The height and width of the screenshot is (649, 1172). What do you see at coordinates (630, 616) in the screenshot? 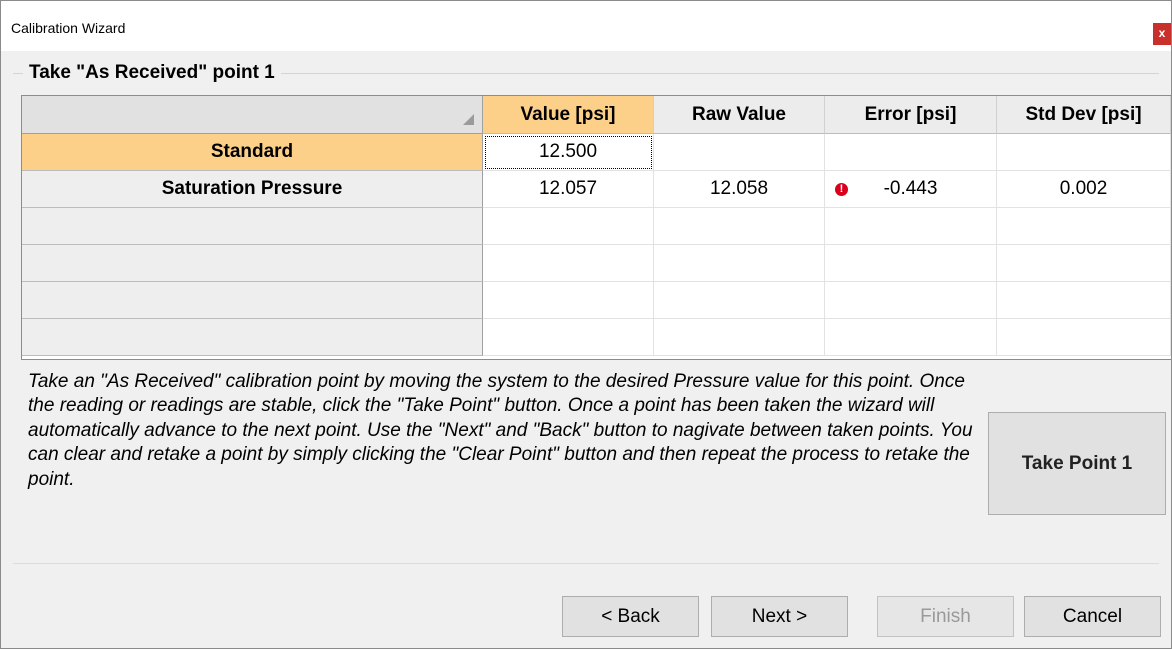
I see `back-button: < Back` at bounding box center [630, 616].